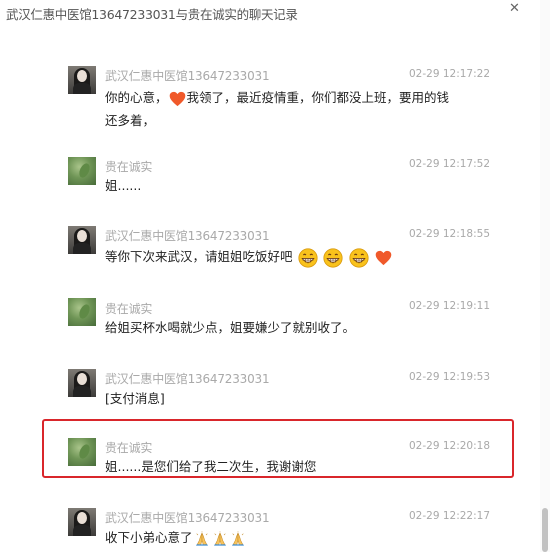  I want to click on message-text: 收下小弟心意了, so click(176, 538).